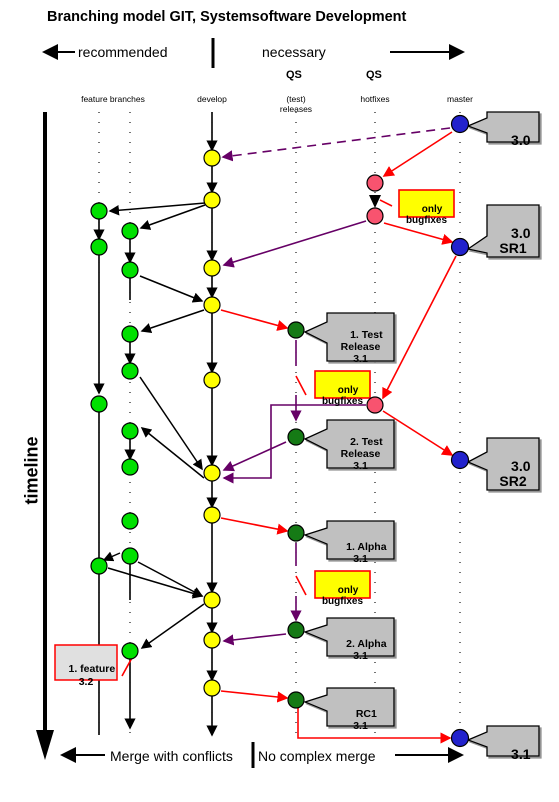 The width and height of the screenshot is (559, 802). What do you see at coordinates (342, 396) in the screenshot?
I see `bugfix-note-testrel-label: only bugfixes` at bounding box center [342, 396].